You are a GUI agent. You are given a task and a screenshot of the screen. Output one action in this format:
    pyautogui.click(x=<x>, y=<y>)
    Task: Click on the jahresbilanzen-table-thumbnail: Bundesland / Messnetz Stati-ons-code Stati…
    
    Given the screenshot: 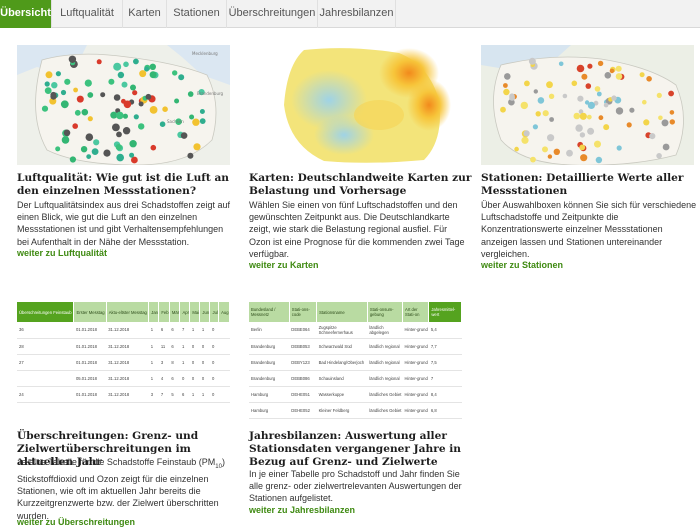 What is the action you would take?
    pyautogui.click(x=355, y=361)
    